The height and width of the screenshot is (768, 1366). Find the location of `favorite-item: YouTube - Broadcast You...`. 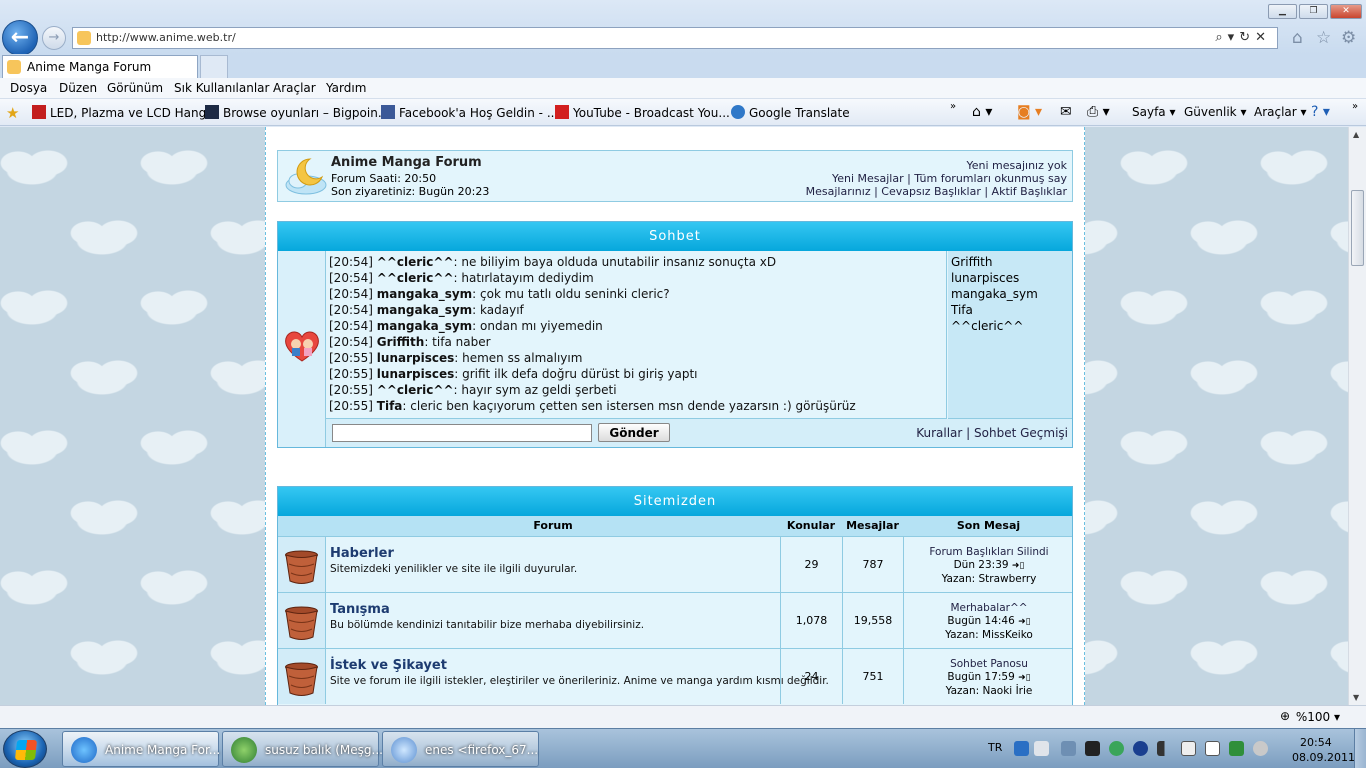

favorite-item: YouTube - Broadcast You... is located at coordinates (642, 112).